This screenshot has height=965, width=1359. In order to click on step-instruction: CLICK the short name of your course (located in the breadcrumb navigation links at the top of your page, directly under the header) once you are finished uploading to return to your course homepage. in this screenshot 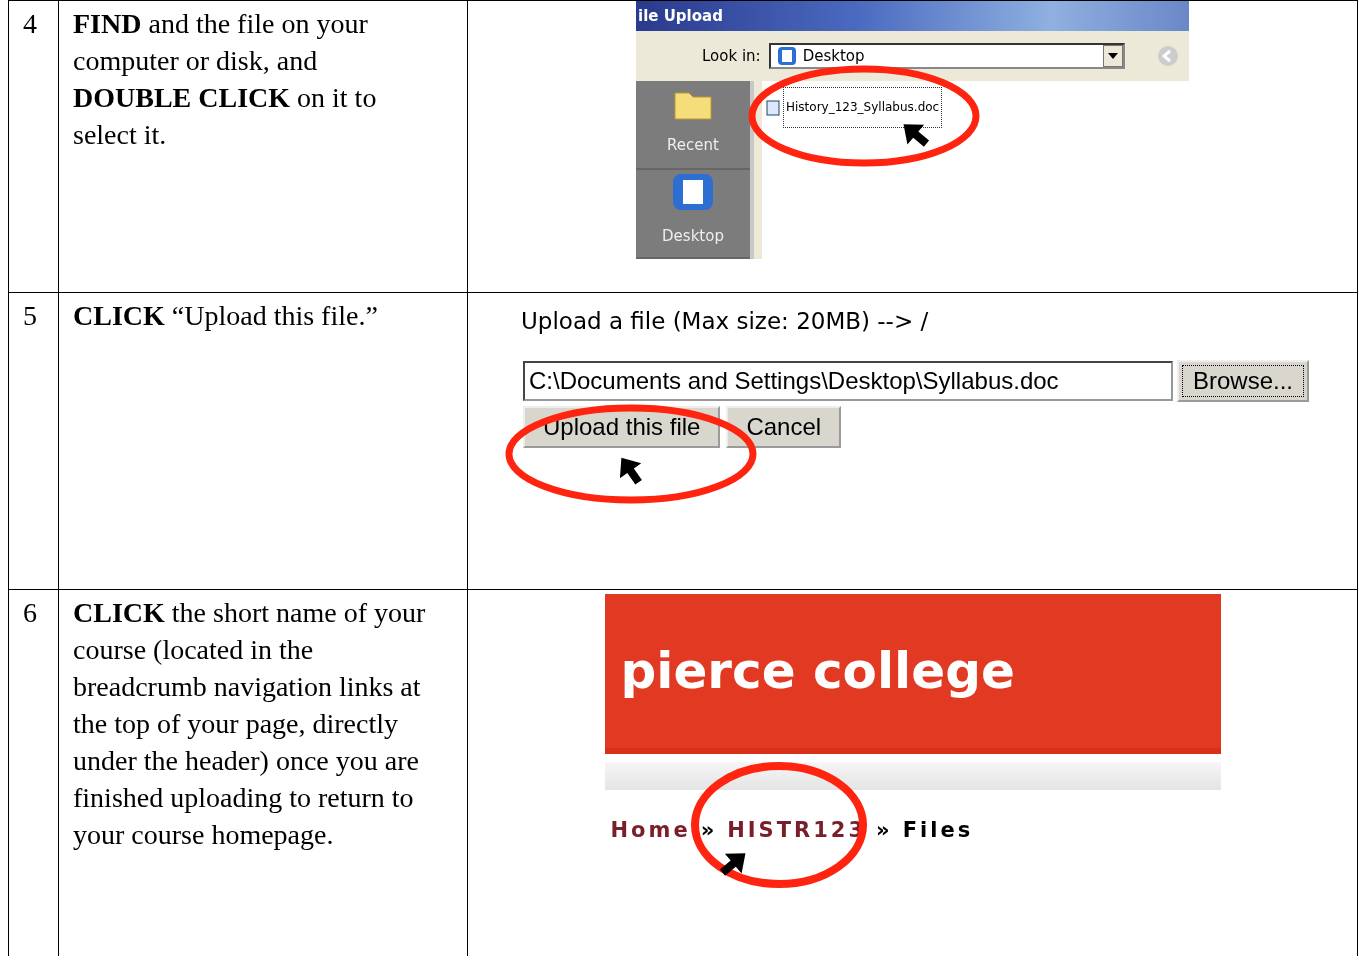, I will do `click(250, 724)`.